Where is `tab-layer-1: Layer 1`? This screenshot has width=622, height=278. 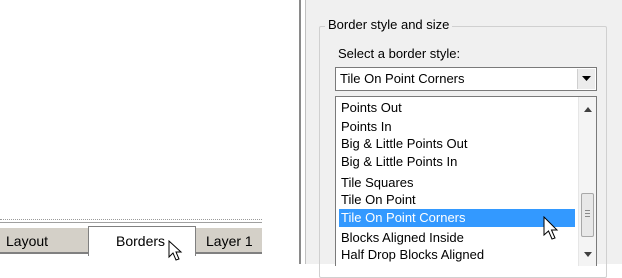
tab-layer-1: Layer 1 is located at coordinates (229, 241).